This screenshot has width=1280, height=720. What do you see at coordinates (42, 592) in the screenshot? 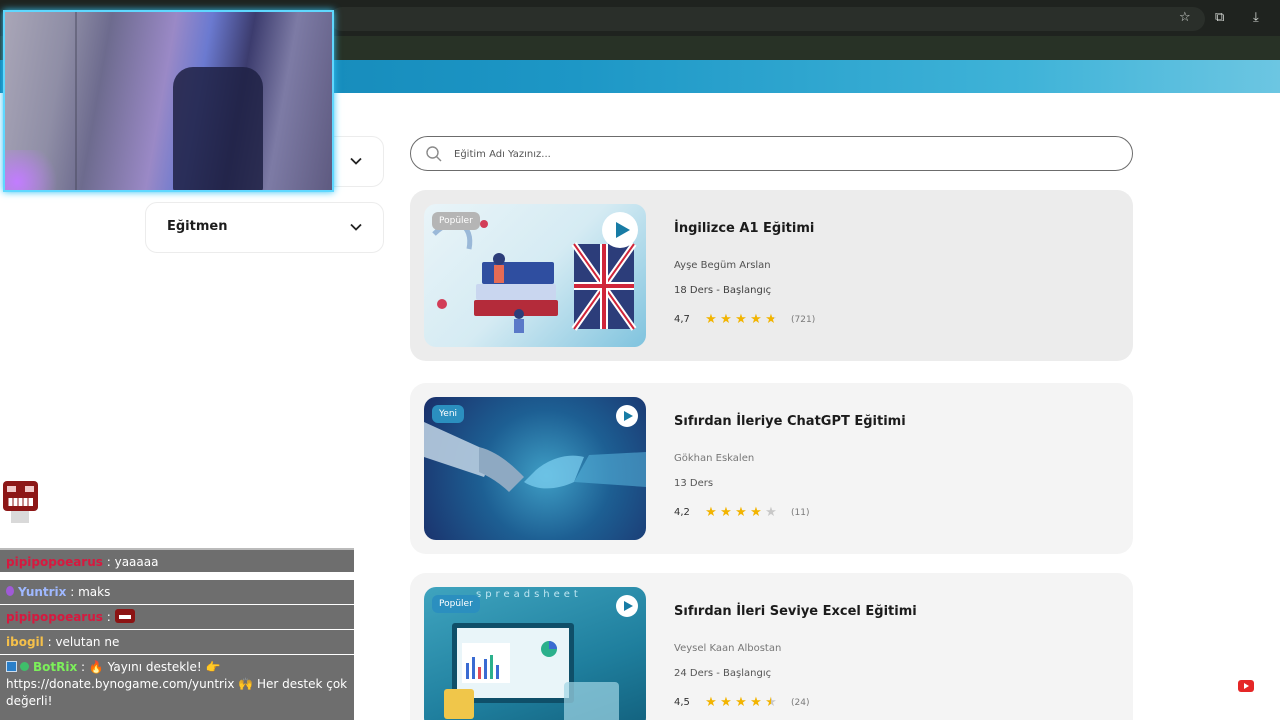
I see `chat-user: Yuntrix` at bounding box center [42, 592].